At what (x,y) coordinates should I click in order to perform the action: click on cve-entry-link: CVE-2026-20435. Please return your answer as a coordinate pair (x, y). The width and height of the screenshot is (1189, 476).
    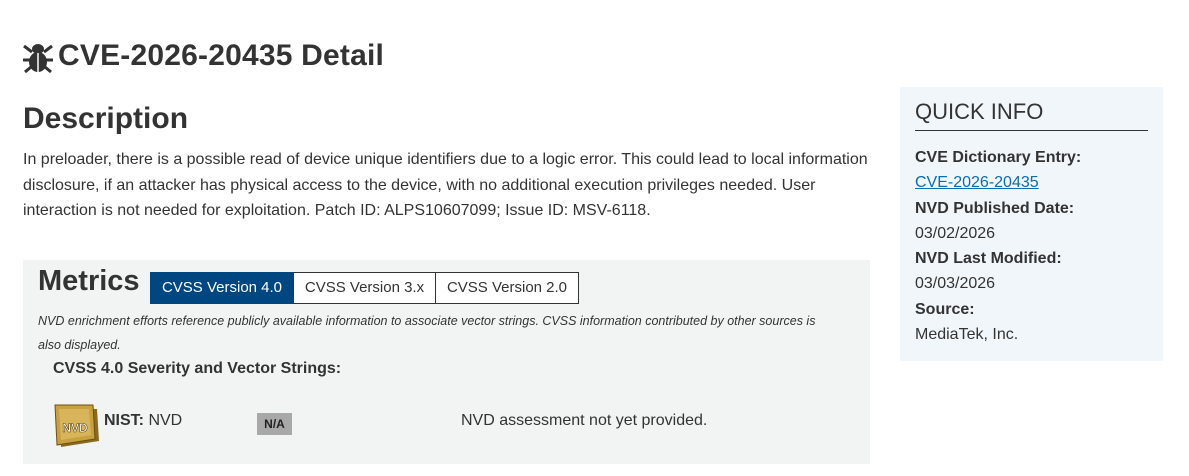
    Looking at the image, I should click on (977, 182).